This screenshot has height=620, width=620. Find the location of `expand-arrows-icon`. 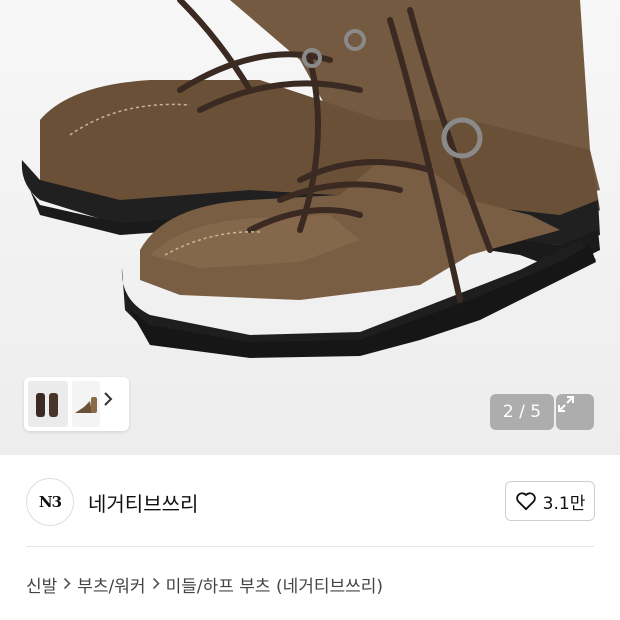

expand-arrows-icon is located at coordinates (575, 412).